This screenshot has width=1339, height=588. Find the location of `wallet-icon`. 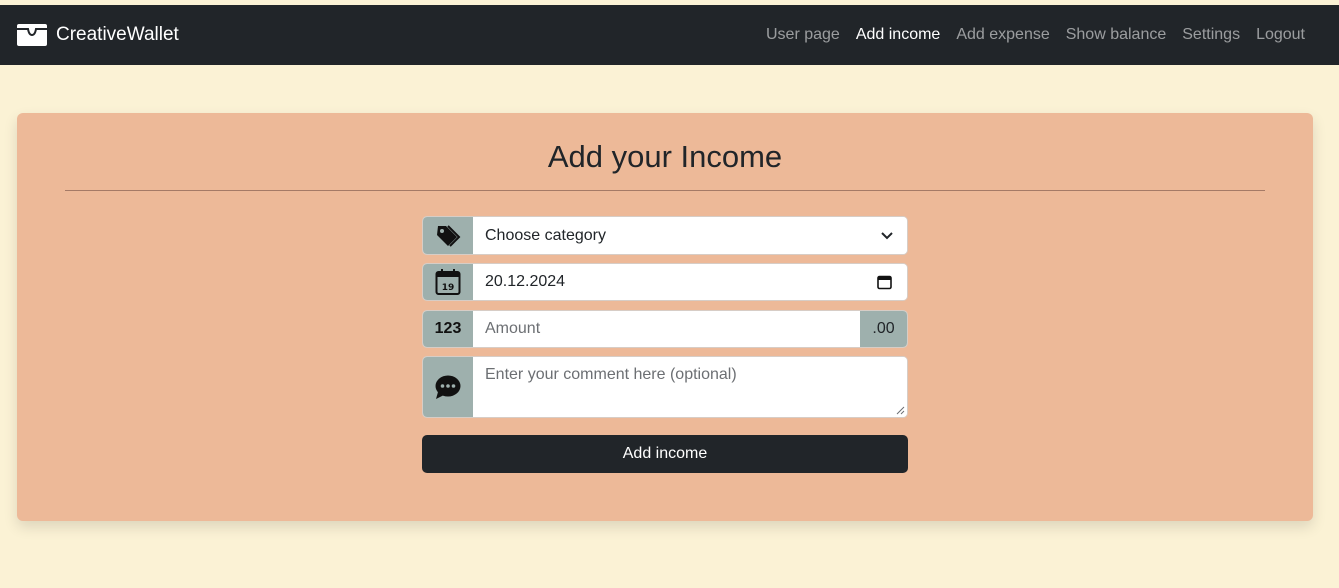

wallet-icon is located at coordinates (32, 35).